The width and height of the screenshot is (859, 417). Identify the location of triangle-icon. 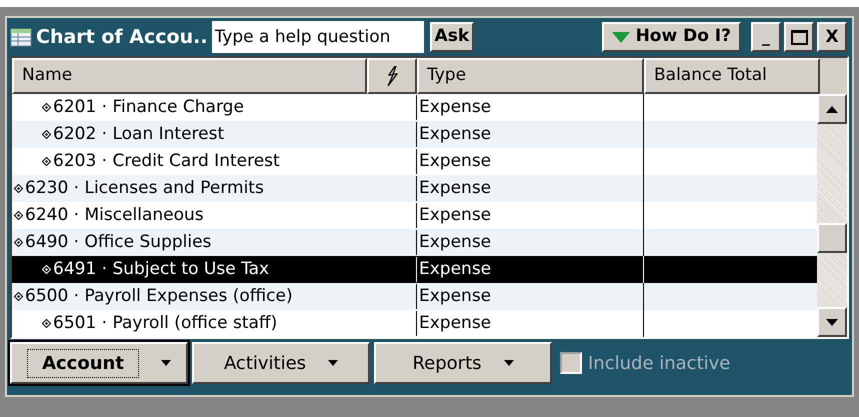
(621, 37).